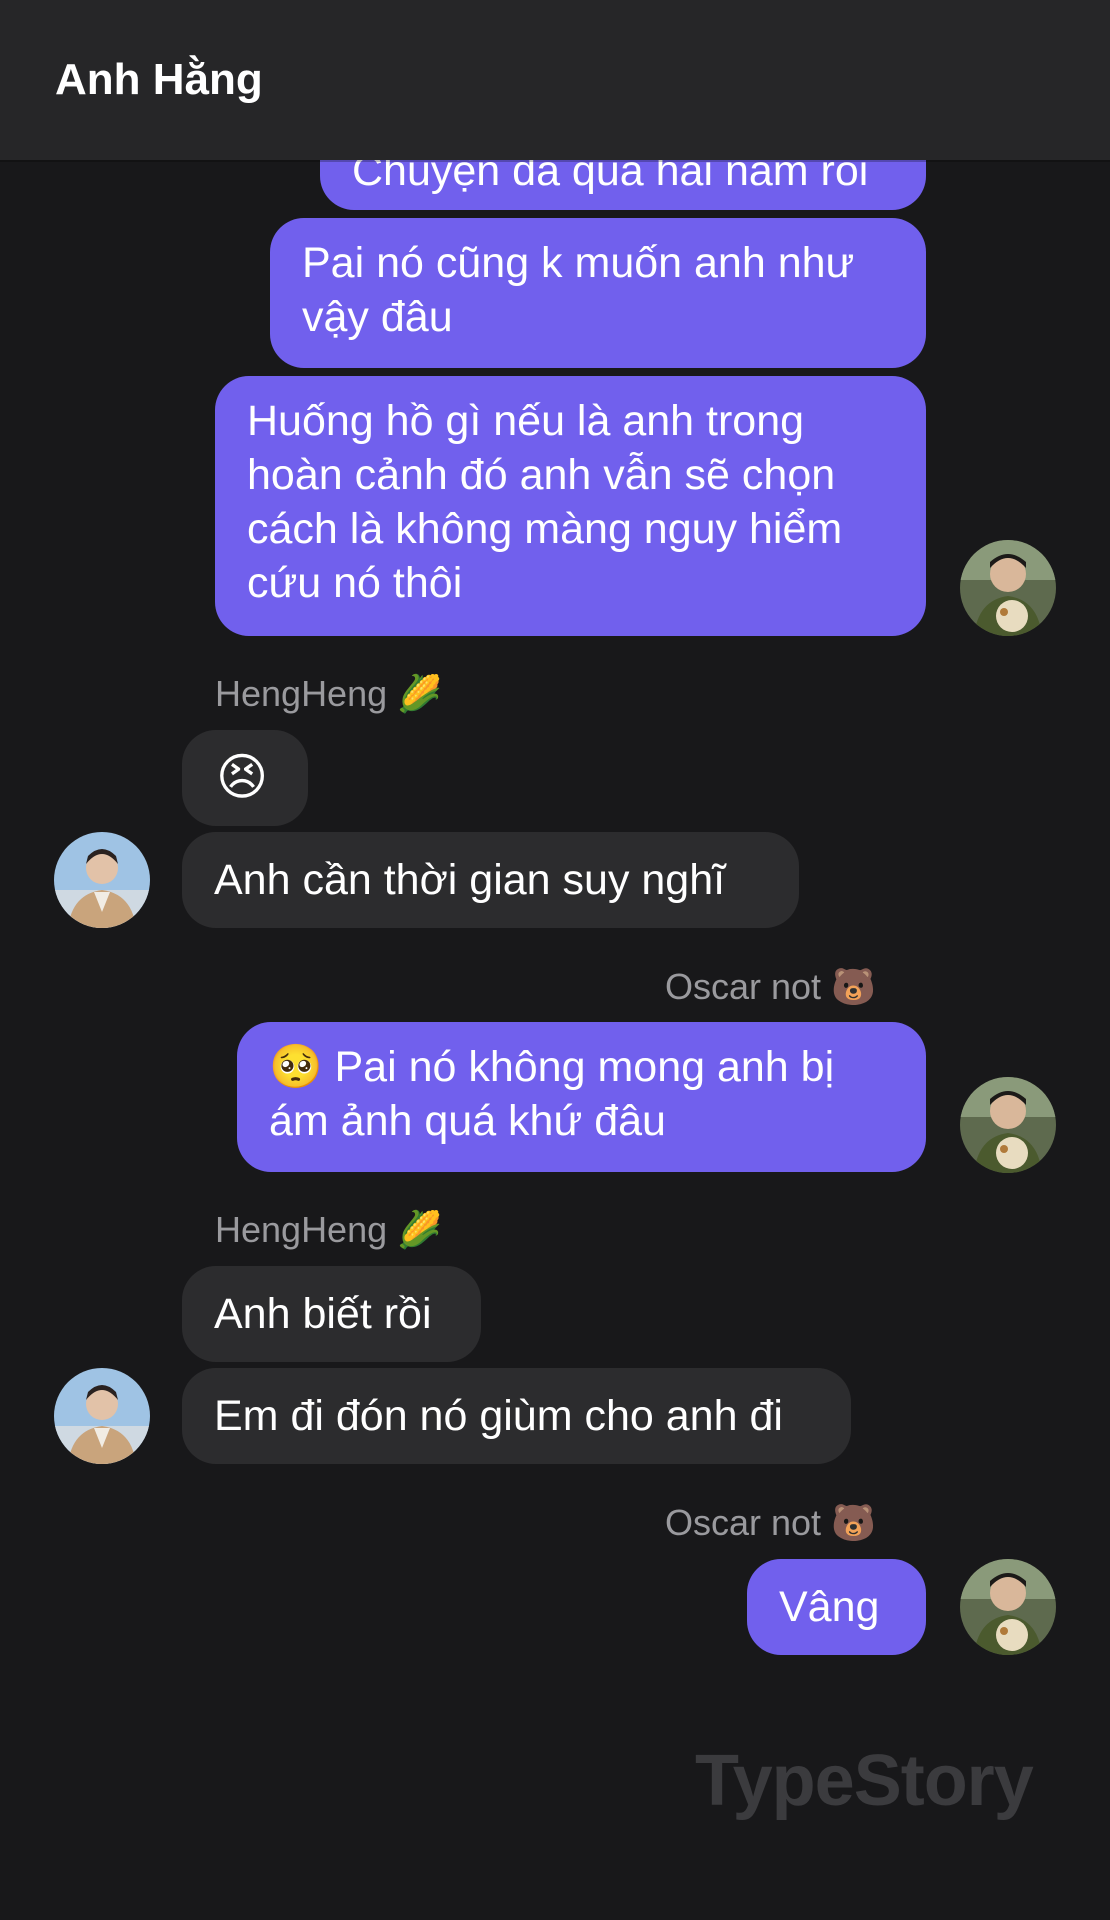 This screenshot has height=1920, width=1110. What do you see at coordinates (245, 778) in the screenshot?
I see `message-bubble-incoming: 😣` at bounding box center [245, 778].